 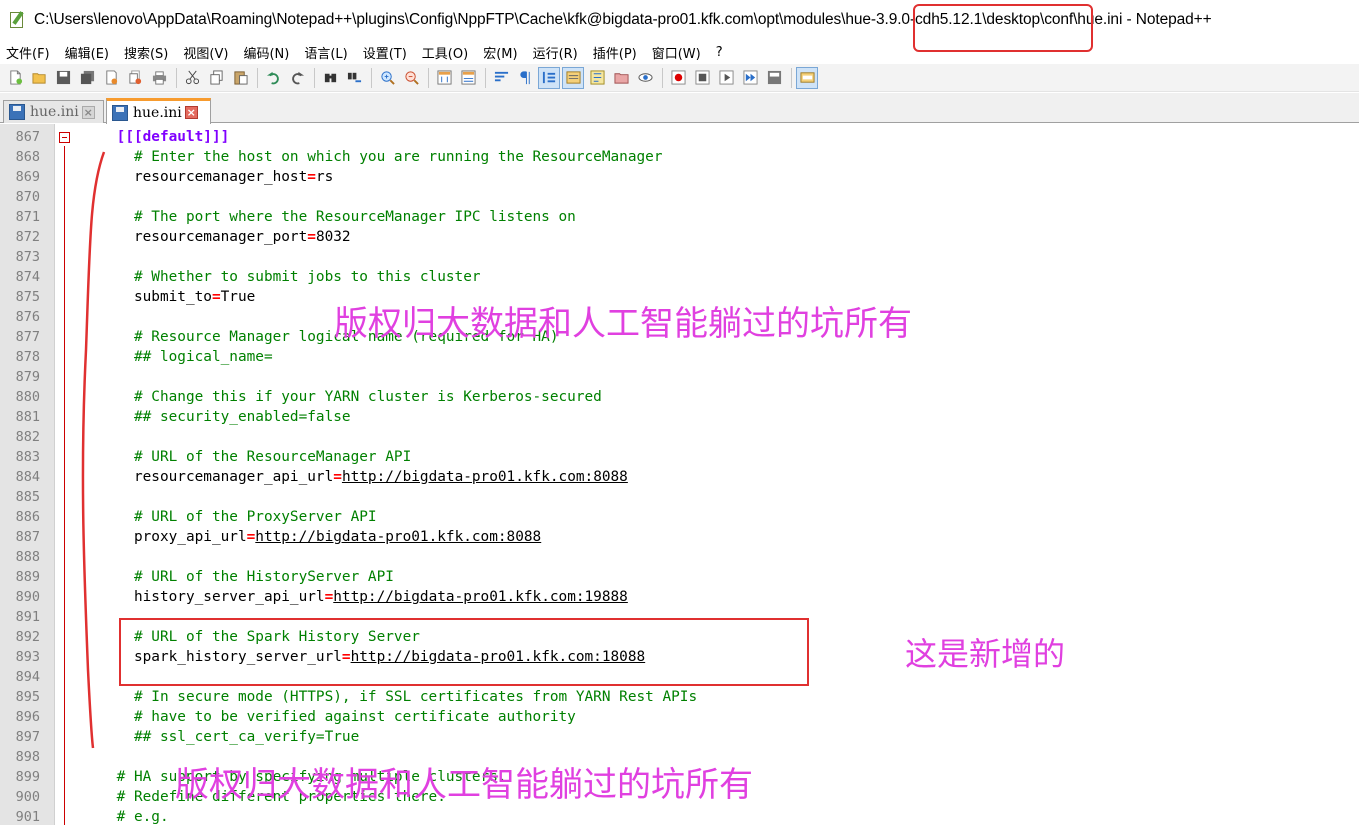 What do you see at coordinates (27, 317) in the screenshot?
I see `line-number: 876` at bounding box center [27, 317].